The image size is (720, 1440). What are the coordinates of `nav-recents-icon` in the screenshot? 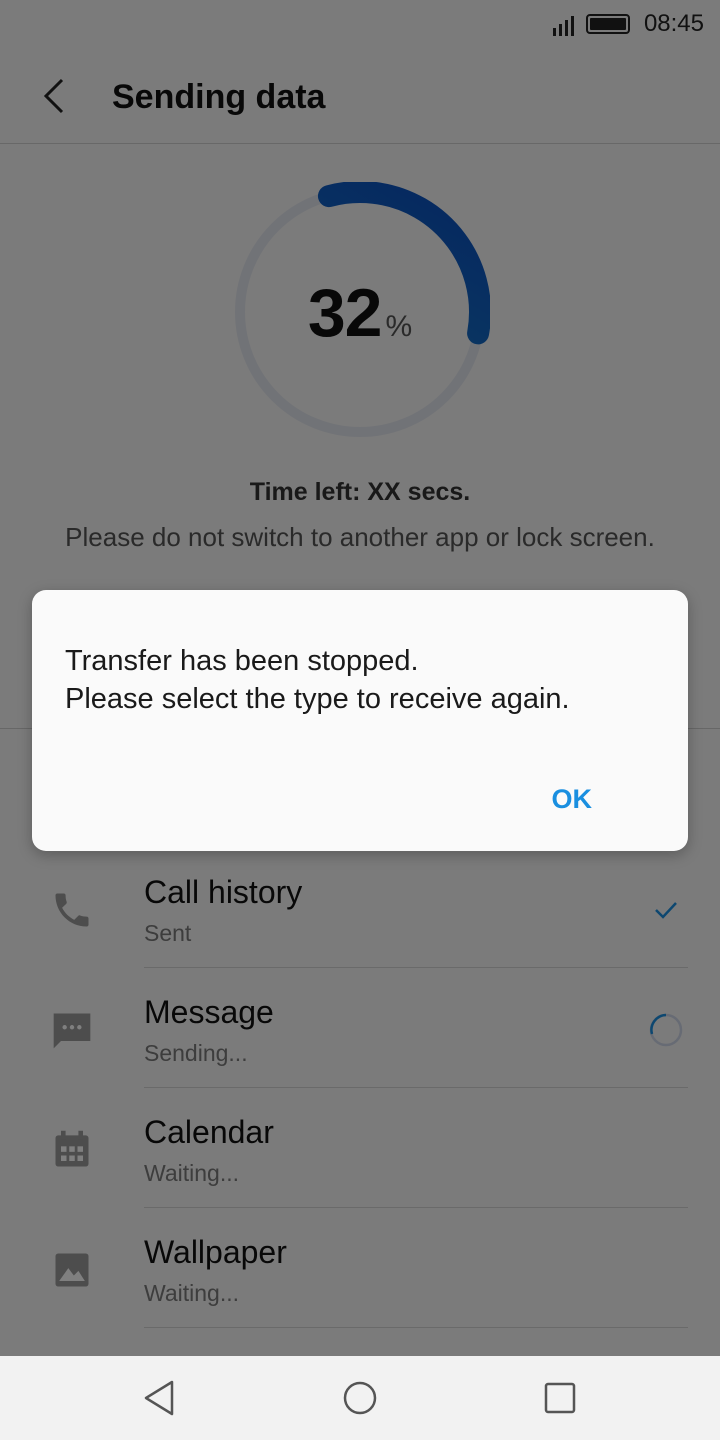 It's located at (560, 1398).